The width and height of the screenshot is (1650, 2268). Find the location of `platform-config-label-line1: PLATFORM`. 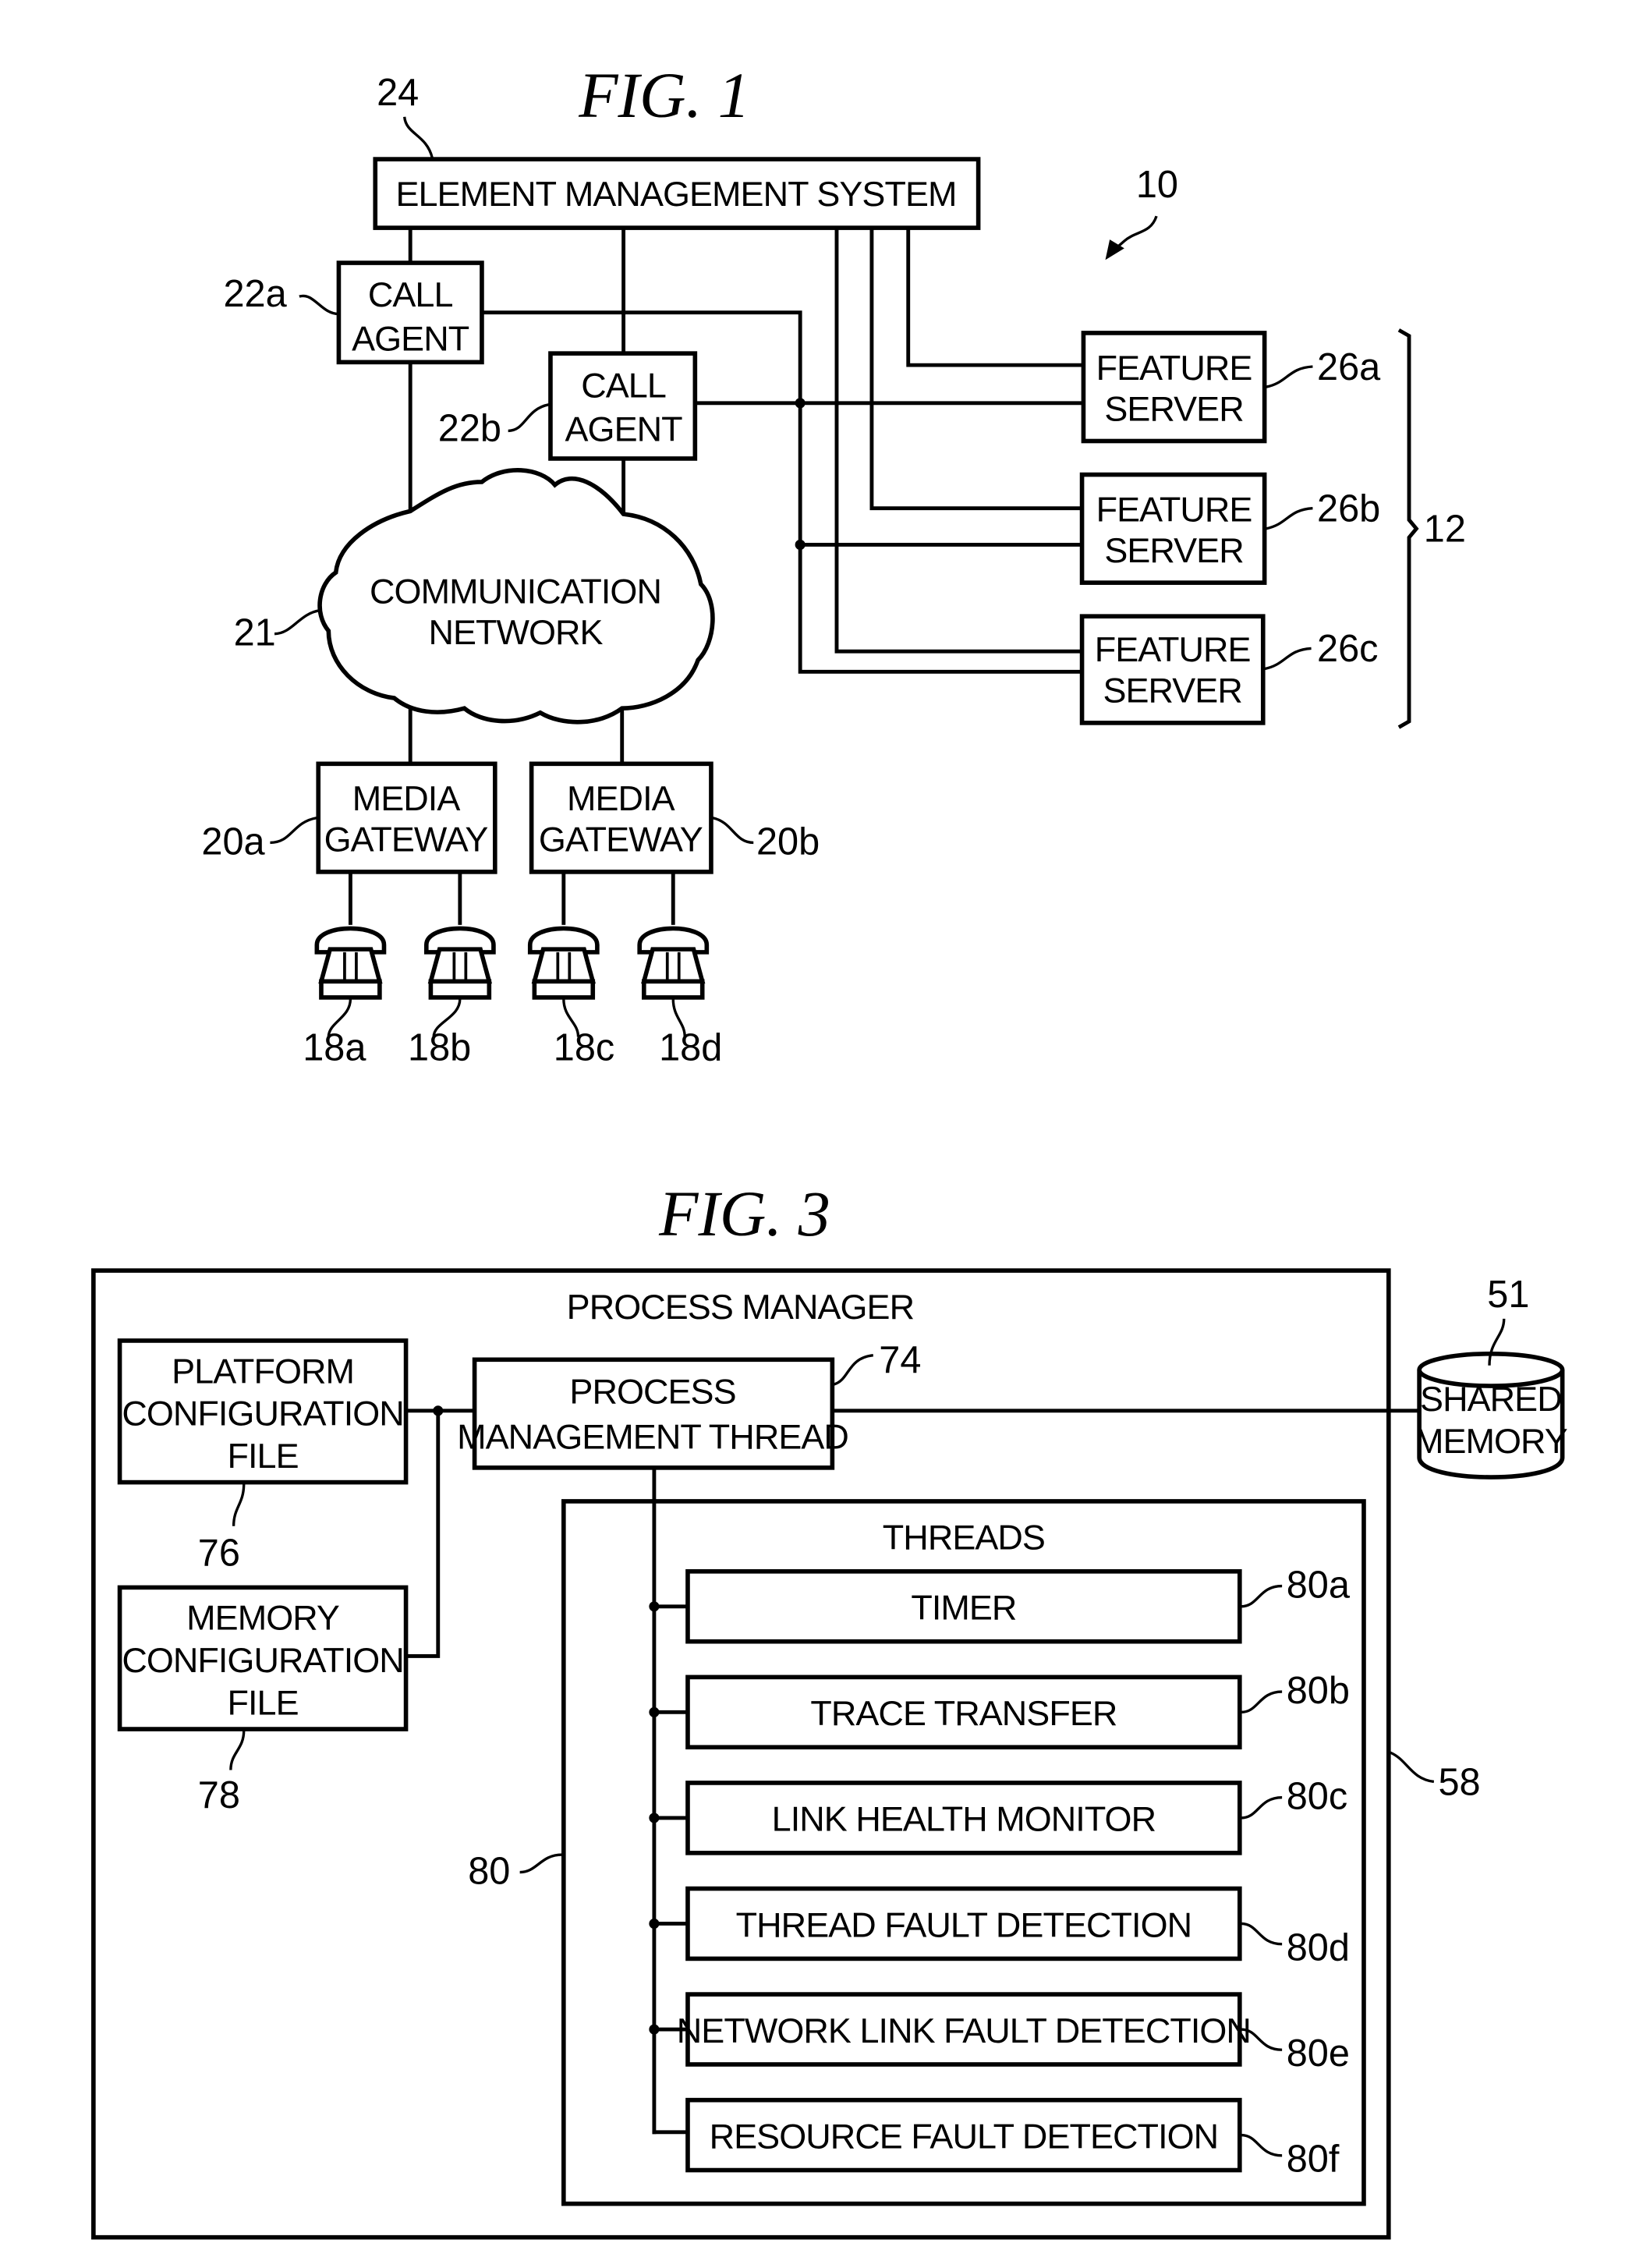

platform-config-label-line1: PLATFORM is located at coordinates (263, 1371).